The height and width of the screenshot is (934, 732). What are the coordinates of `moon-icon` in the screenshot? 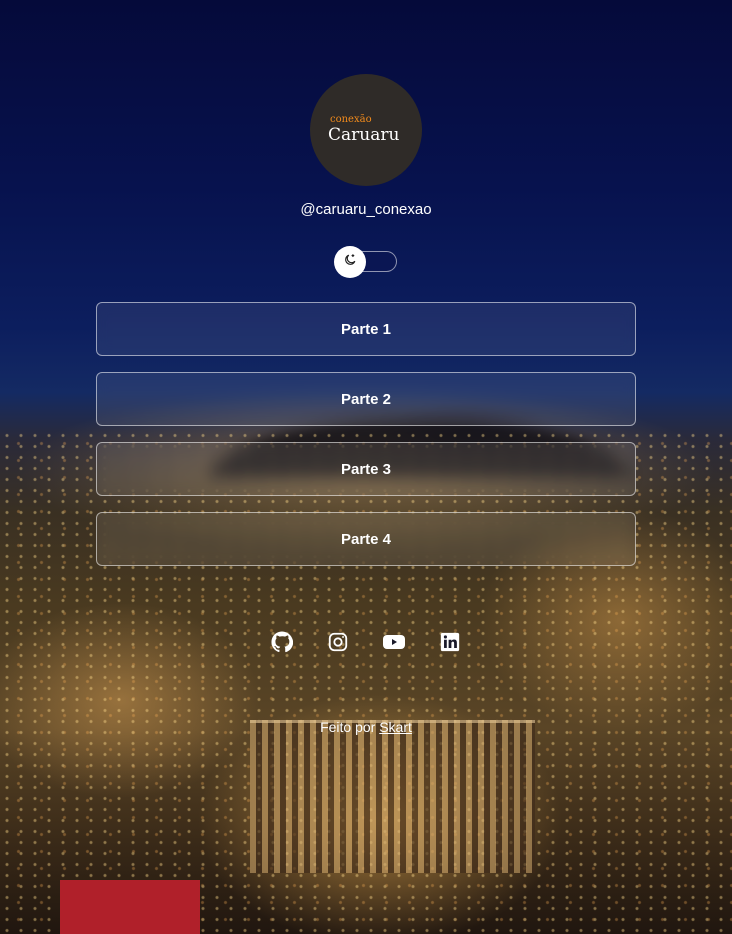 It's located at (350, 262).